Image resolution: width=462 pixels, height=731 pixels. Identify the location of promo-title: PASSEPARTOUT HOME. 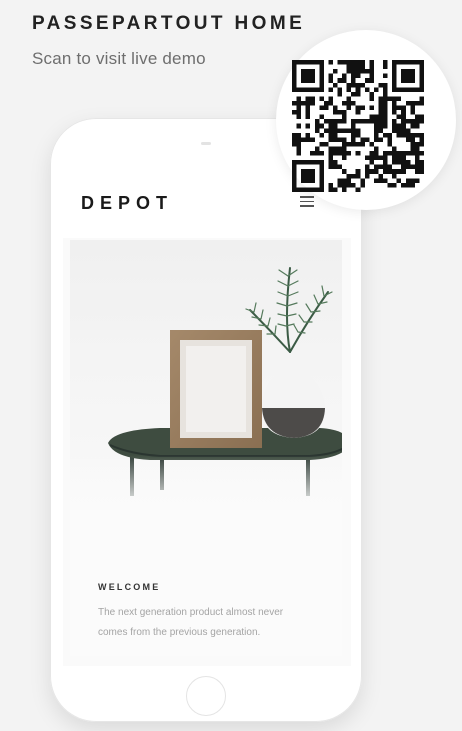
(169, 23).